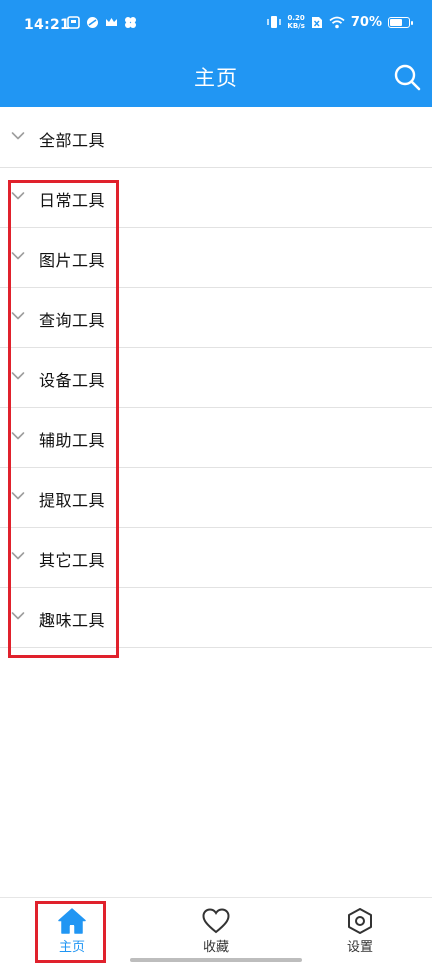 This screenshot has height=965, width=432. I want to click on category-row: 辅助工具, so click(216, 438).